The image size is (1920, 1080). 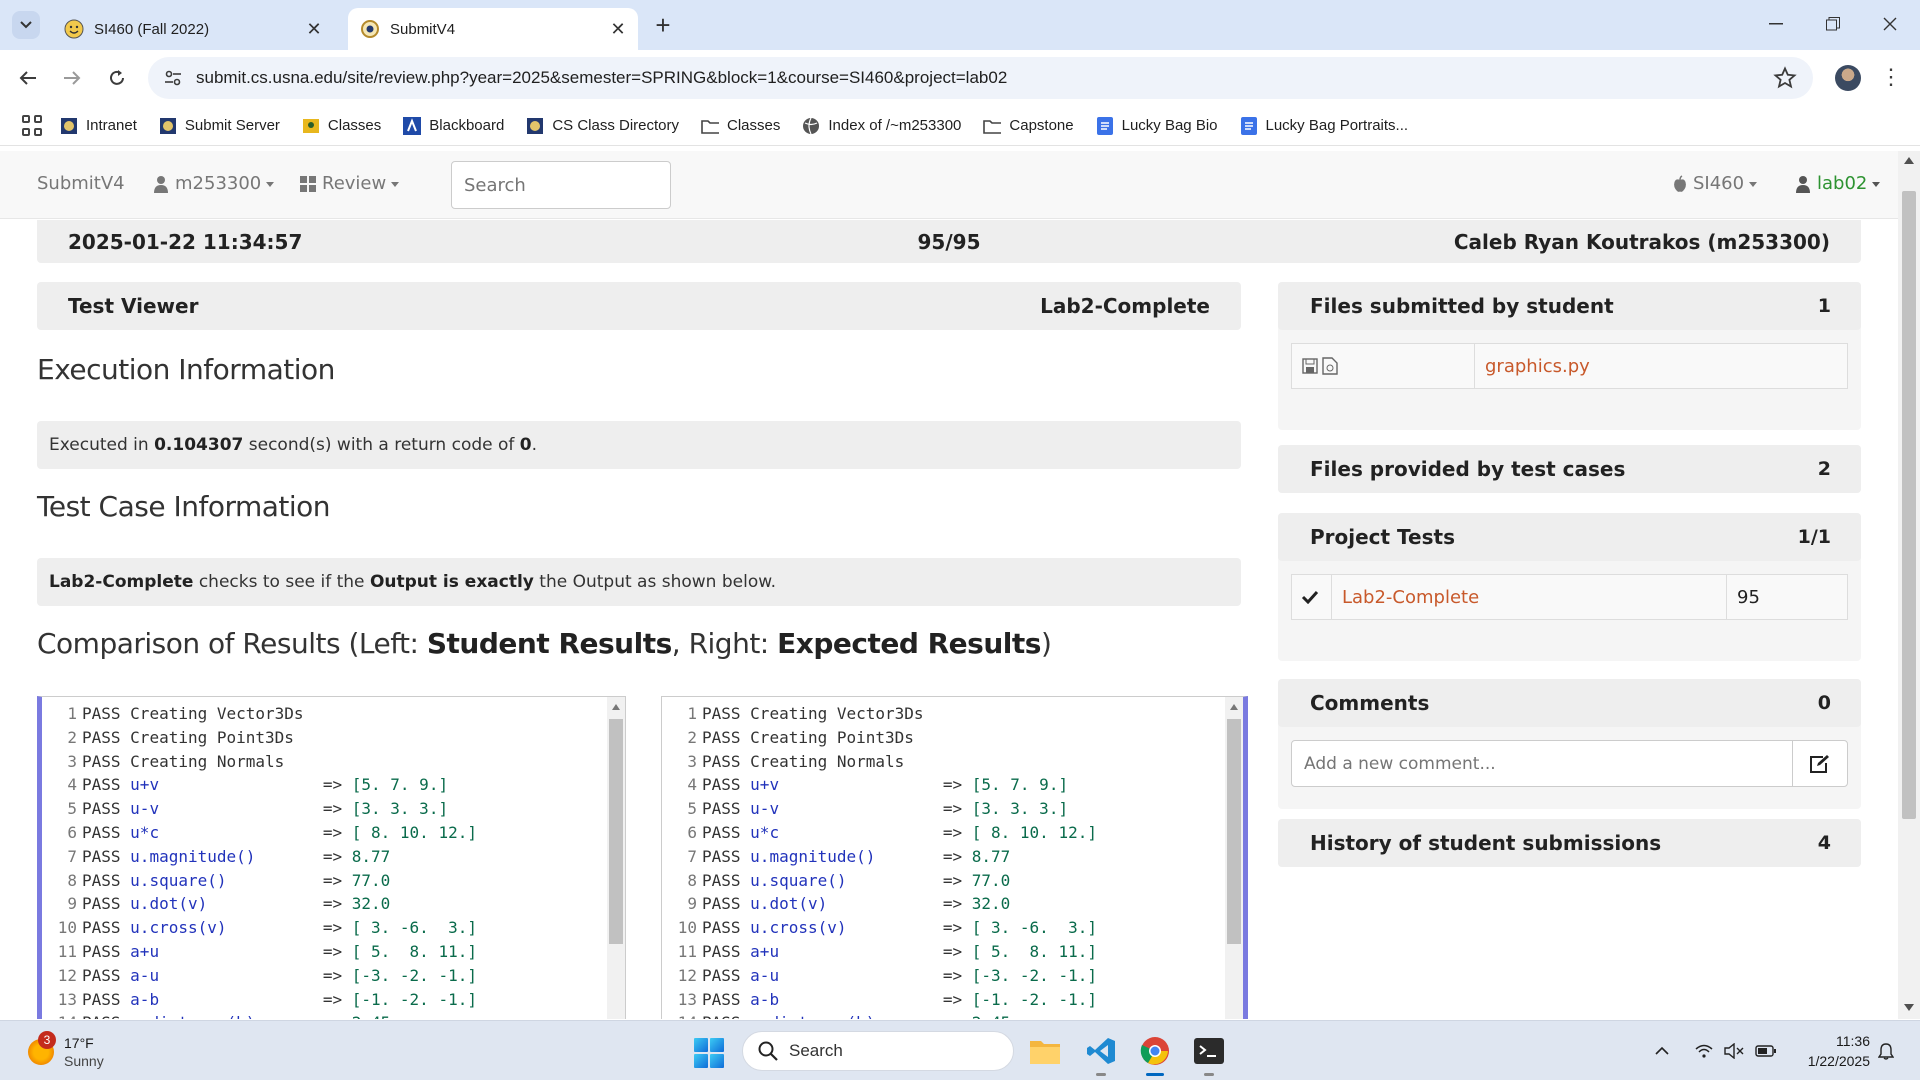 I want to click on site-settings-icon, so click(x=173, y=78).